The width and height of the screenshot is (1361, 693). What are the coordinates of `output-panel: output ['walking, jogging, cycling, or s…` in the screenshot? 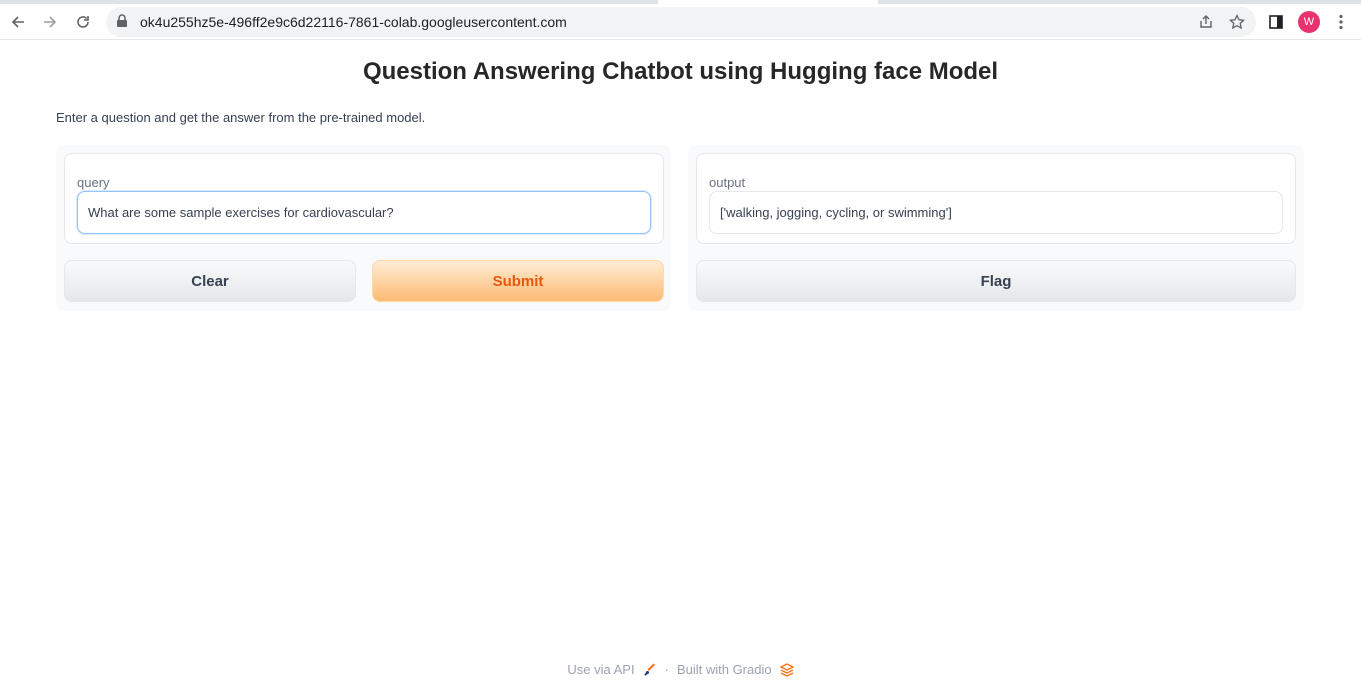 It's located at (996, 228).